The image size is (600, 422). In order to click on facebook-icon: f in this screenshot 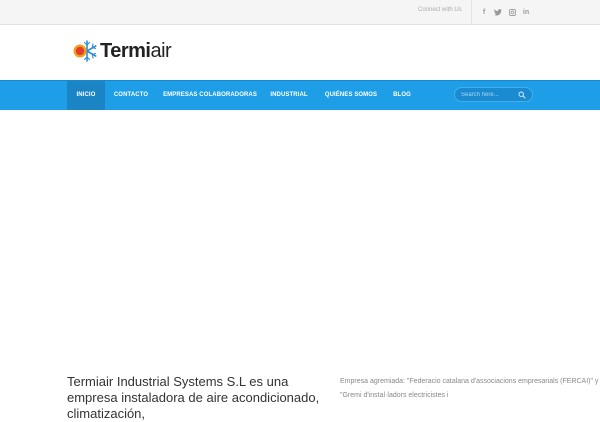, I will do `click(484, 12)`.